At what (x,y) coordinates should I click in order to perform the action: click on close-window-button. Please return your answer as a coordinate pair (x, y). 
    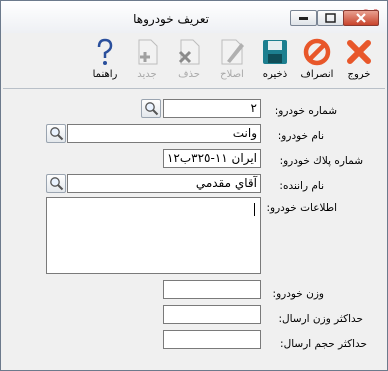
    Looking at the image, I should click on (361, 18).